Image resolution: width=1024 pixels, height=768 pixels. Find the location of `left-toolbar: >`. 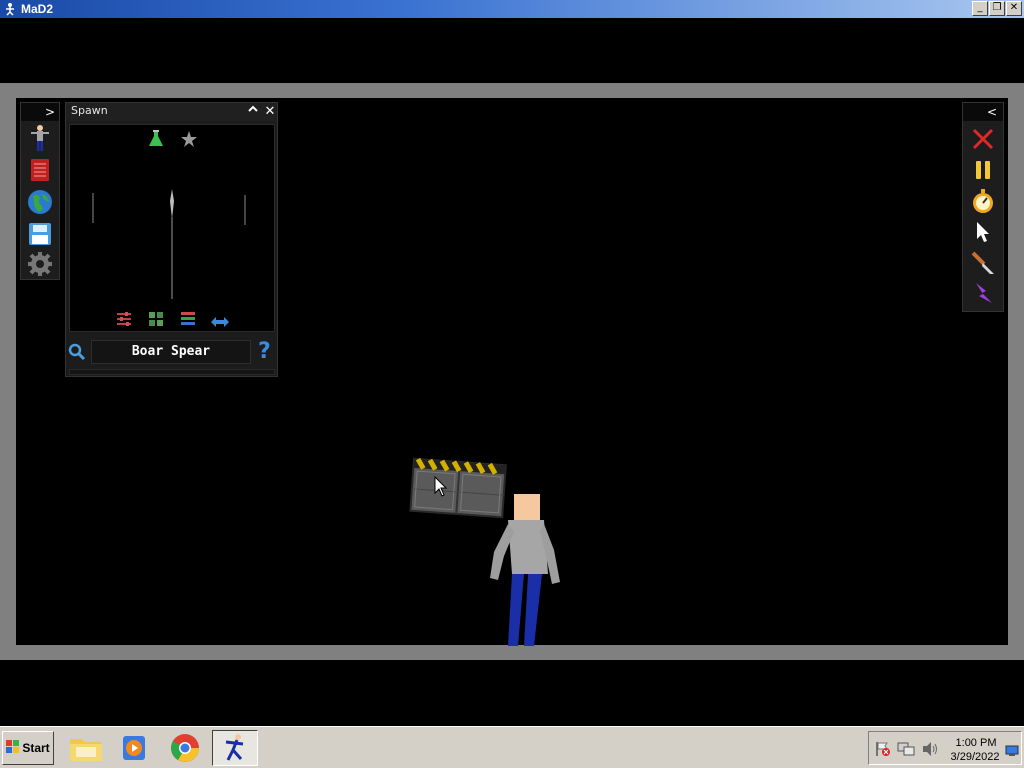

left-toolbar: > is located at coordinates (40, 191).